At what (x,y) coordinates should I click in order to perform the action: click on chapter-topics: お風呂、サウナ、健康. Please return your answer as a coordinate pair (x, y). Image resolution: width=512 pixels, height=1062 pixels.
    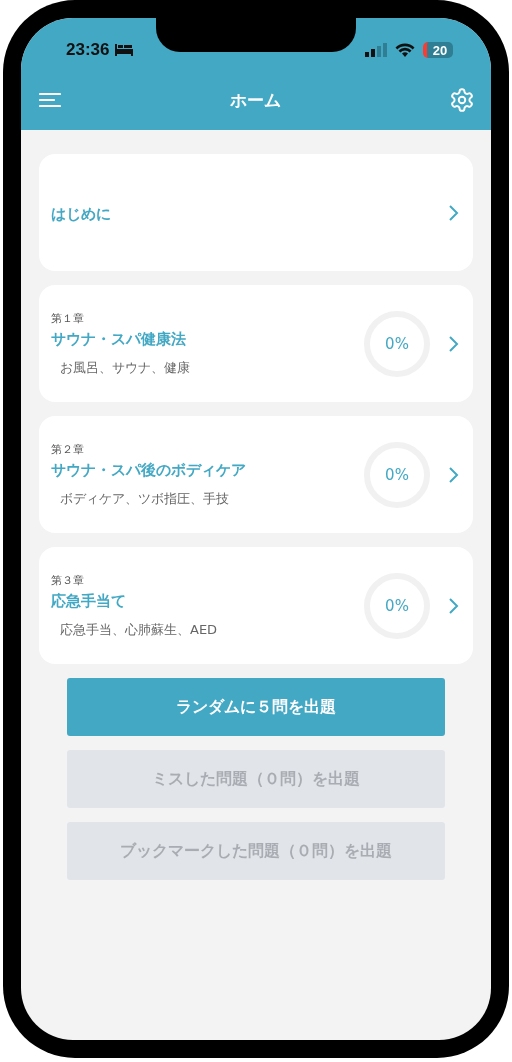
    Looking at the image, I should click on (125, 367).